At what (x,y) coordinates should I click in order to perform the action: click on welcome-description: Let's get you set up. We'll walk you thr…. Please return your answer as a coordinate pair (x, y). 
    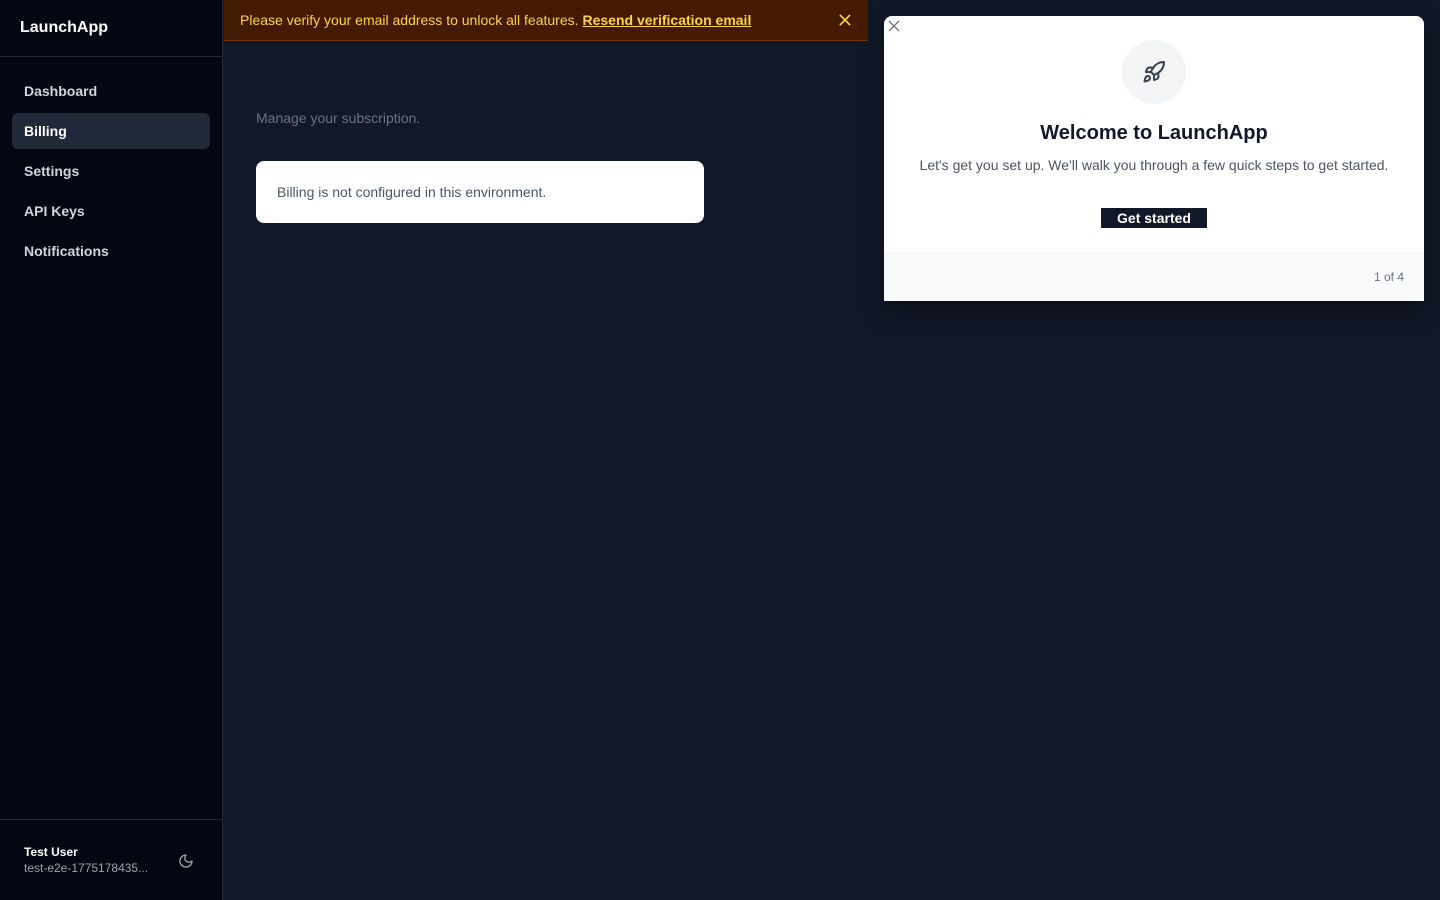
    Looking at the image, I should click on (1154, 165).